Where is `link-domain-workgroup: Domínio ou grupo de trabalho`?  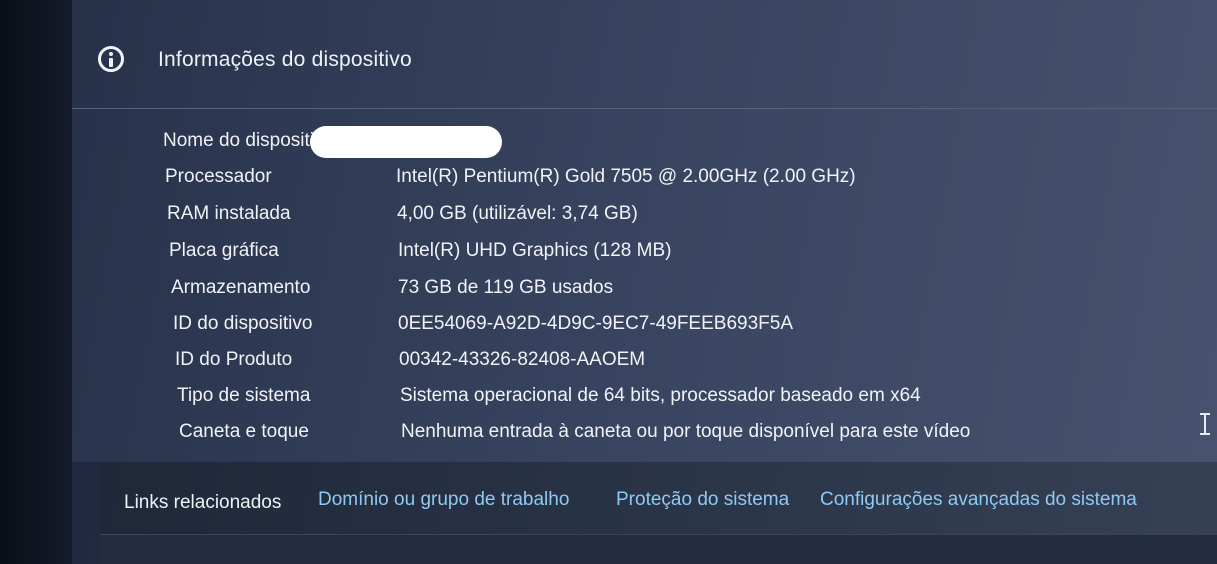 link-domain-workgroup: Domínio ou grupo de trabalho is located at coordinates (443, 500).